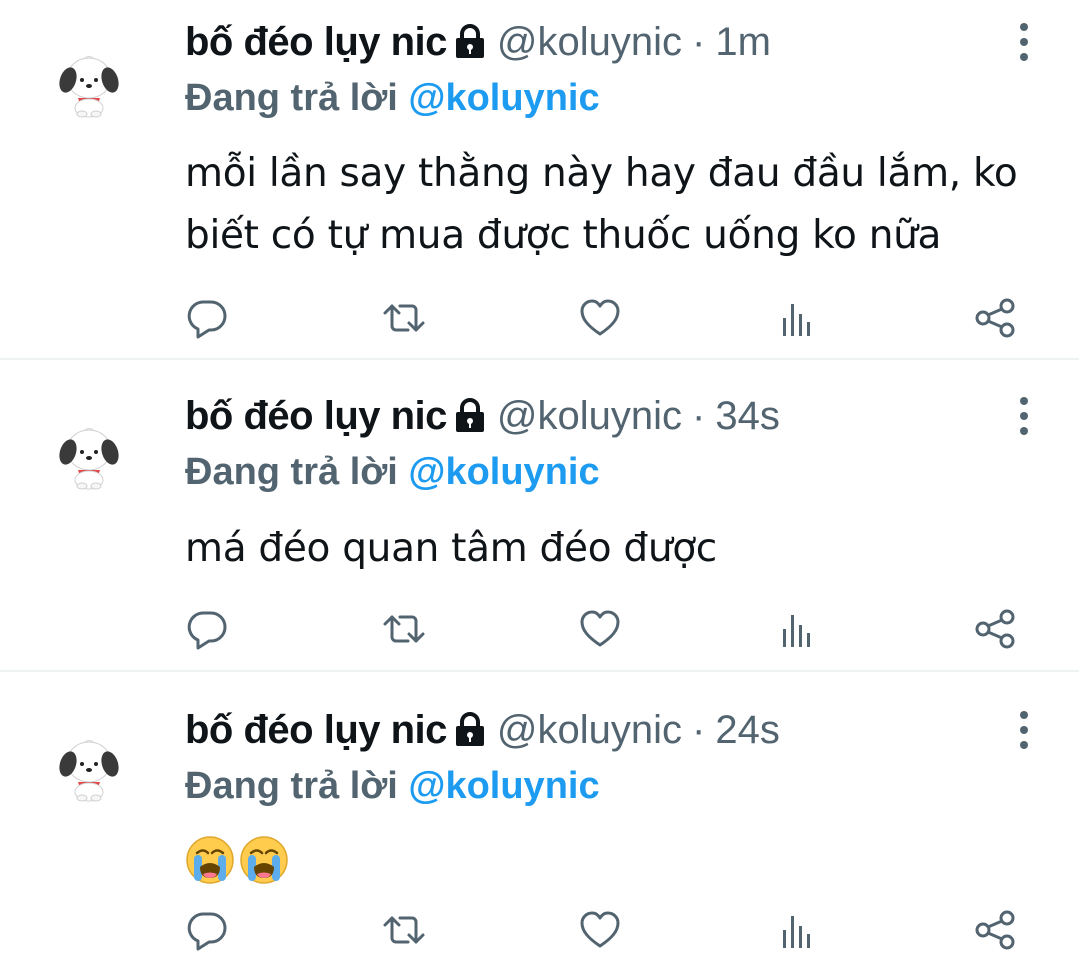  Describe the element at coordinates (747, 416) in the screenshot. I see `timestamp: 34s` at that location.